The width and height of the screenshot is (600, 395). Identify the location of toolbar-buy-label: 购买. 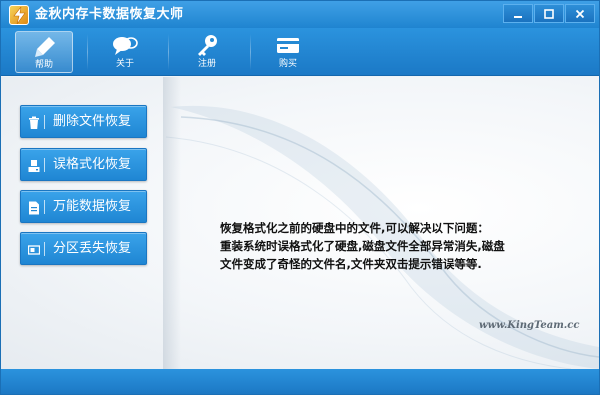
(287, 64).